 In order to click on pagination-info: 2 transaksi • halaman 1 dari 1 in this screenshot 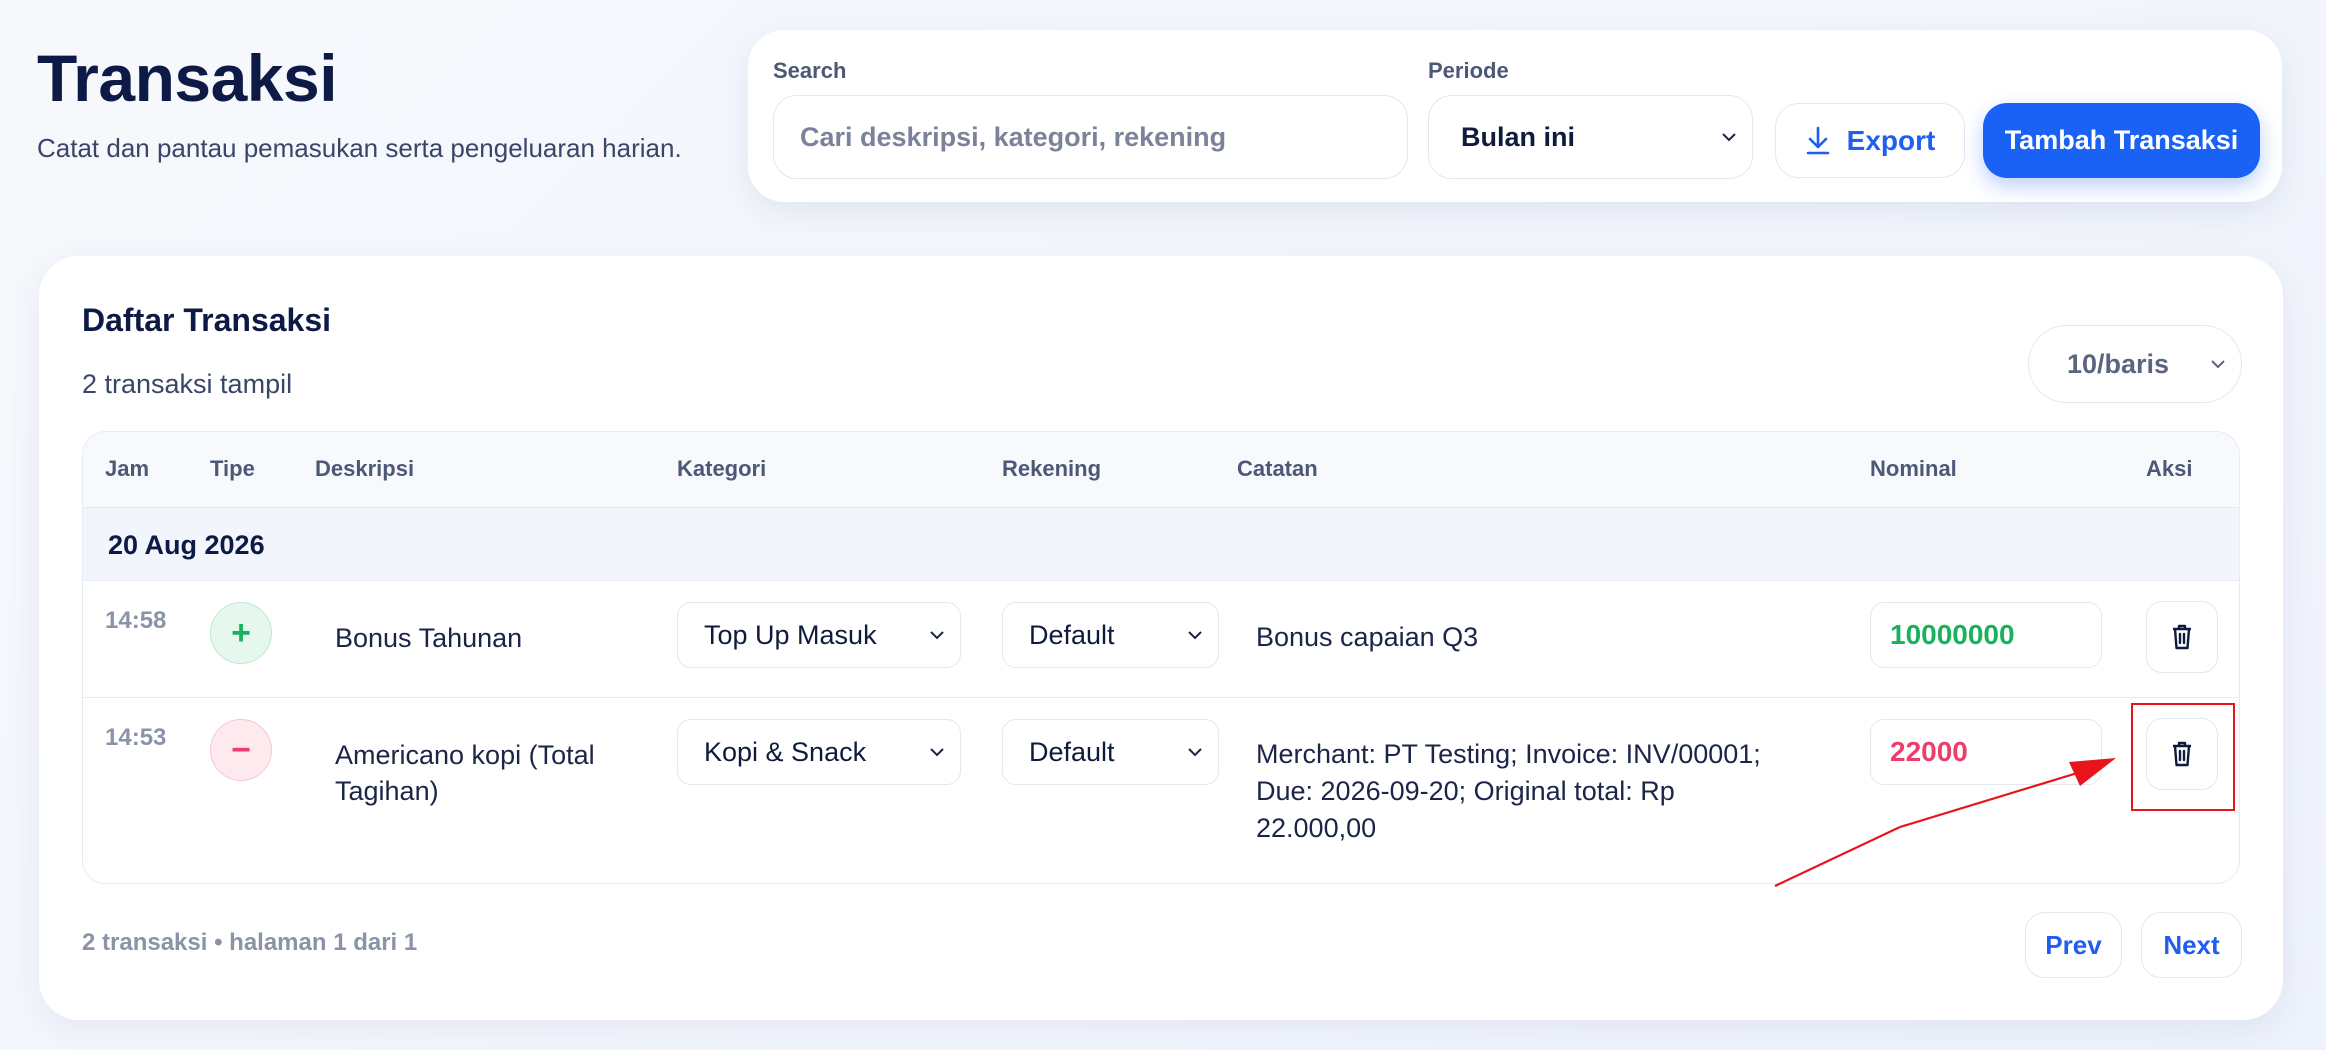, I will do `click(250, 942)`.